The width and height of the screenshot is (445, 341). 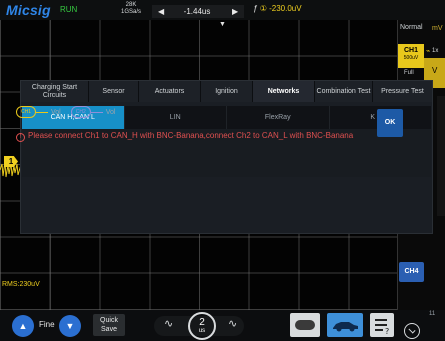 What do you see at coordinates (437, 28) in the screenshot?
I see `unit-hint-label: mV` at bounding box center [437, 28].